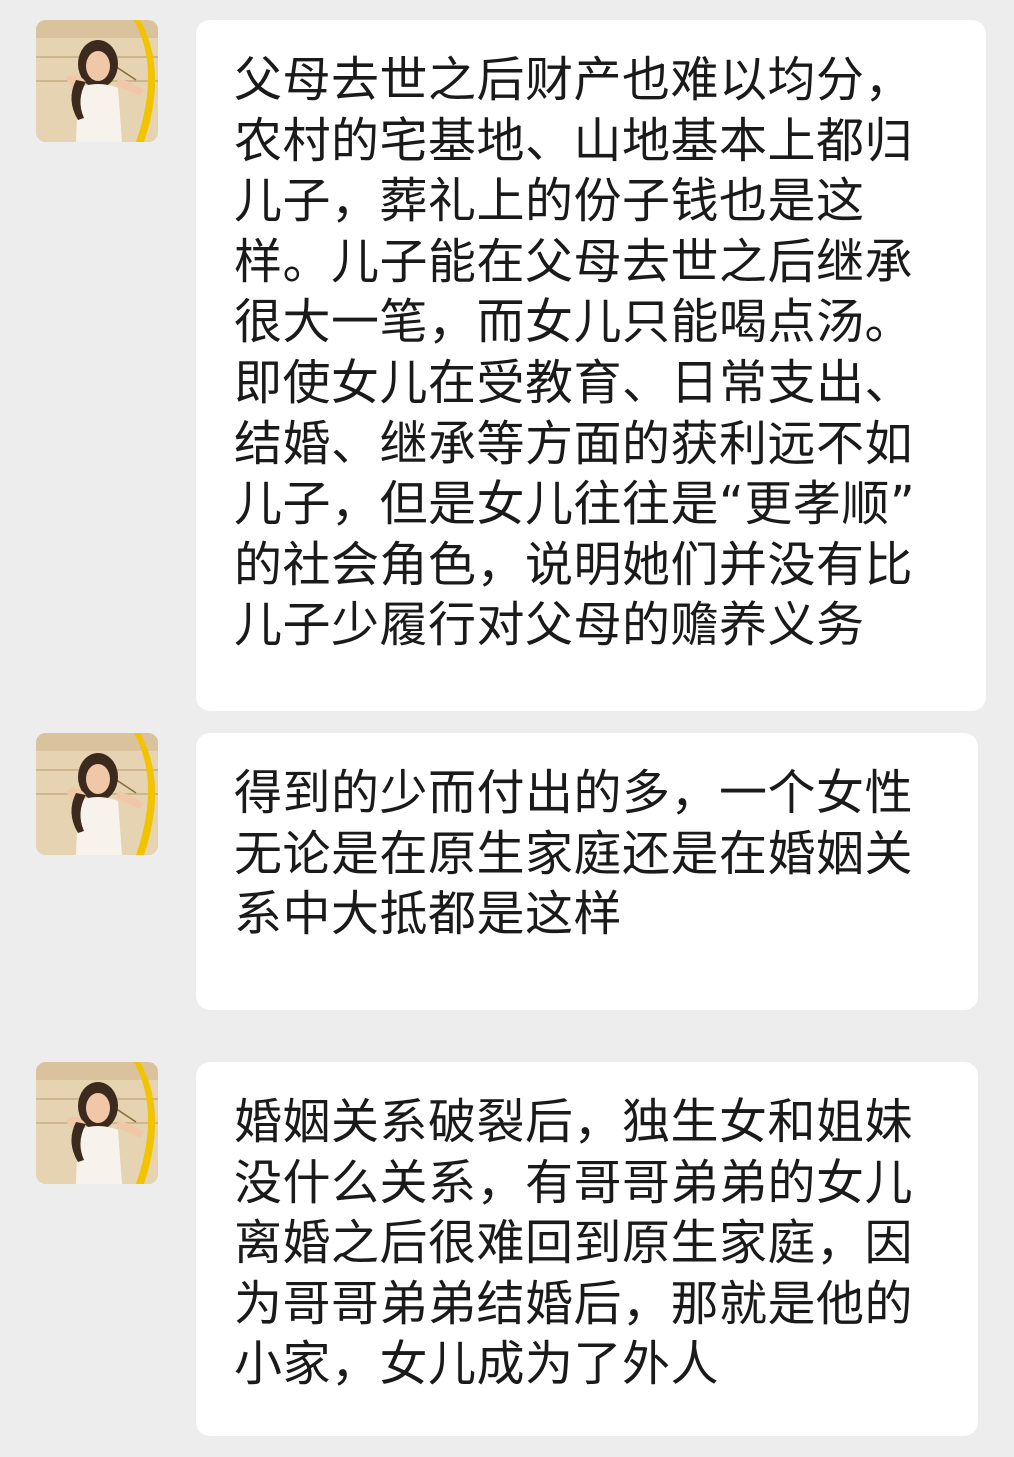 The width and height of the screenshot is (1014, 1457). What do you see at coordinates (574, 854) in the screenshot?
I see `message-text: 得到的少而付出的多，一个女性 无论是在原生家庭还是在婚姻关 系中大抵都是这样` at bounding box center [574, 854].